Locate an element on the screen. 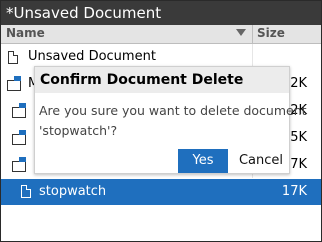 The height and width of the screenshot is (242, 322). file-row-selected: stopwatch 17K is located at coordinates (161, 192).